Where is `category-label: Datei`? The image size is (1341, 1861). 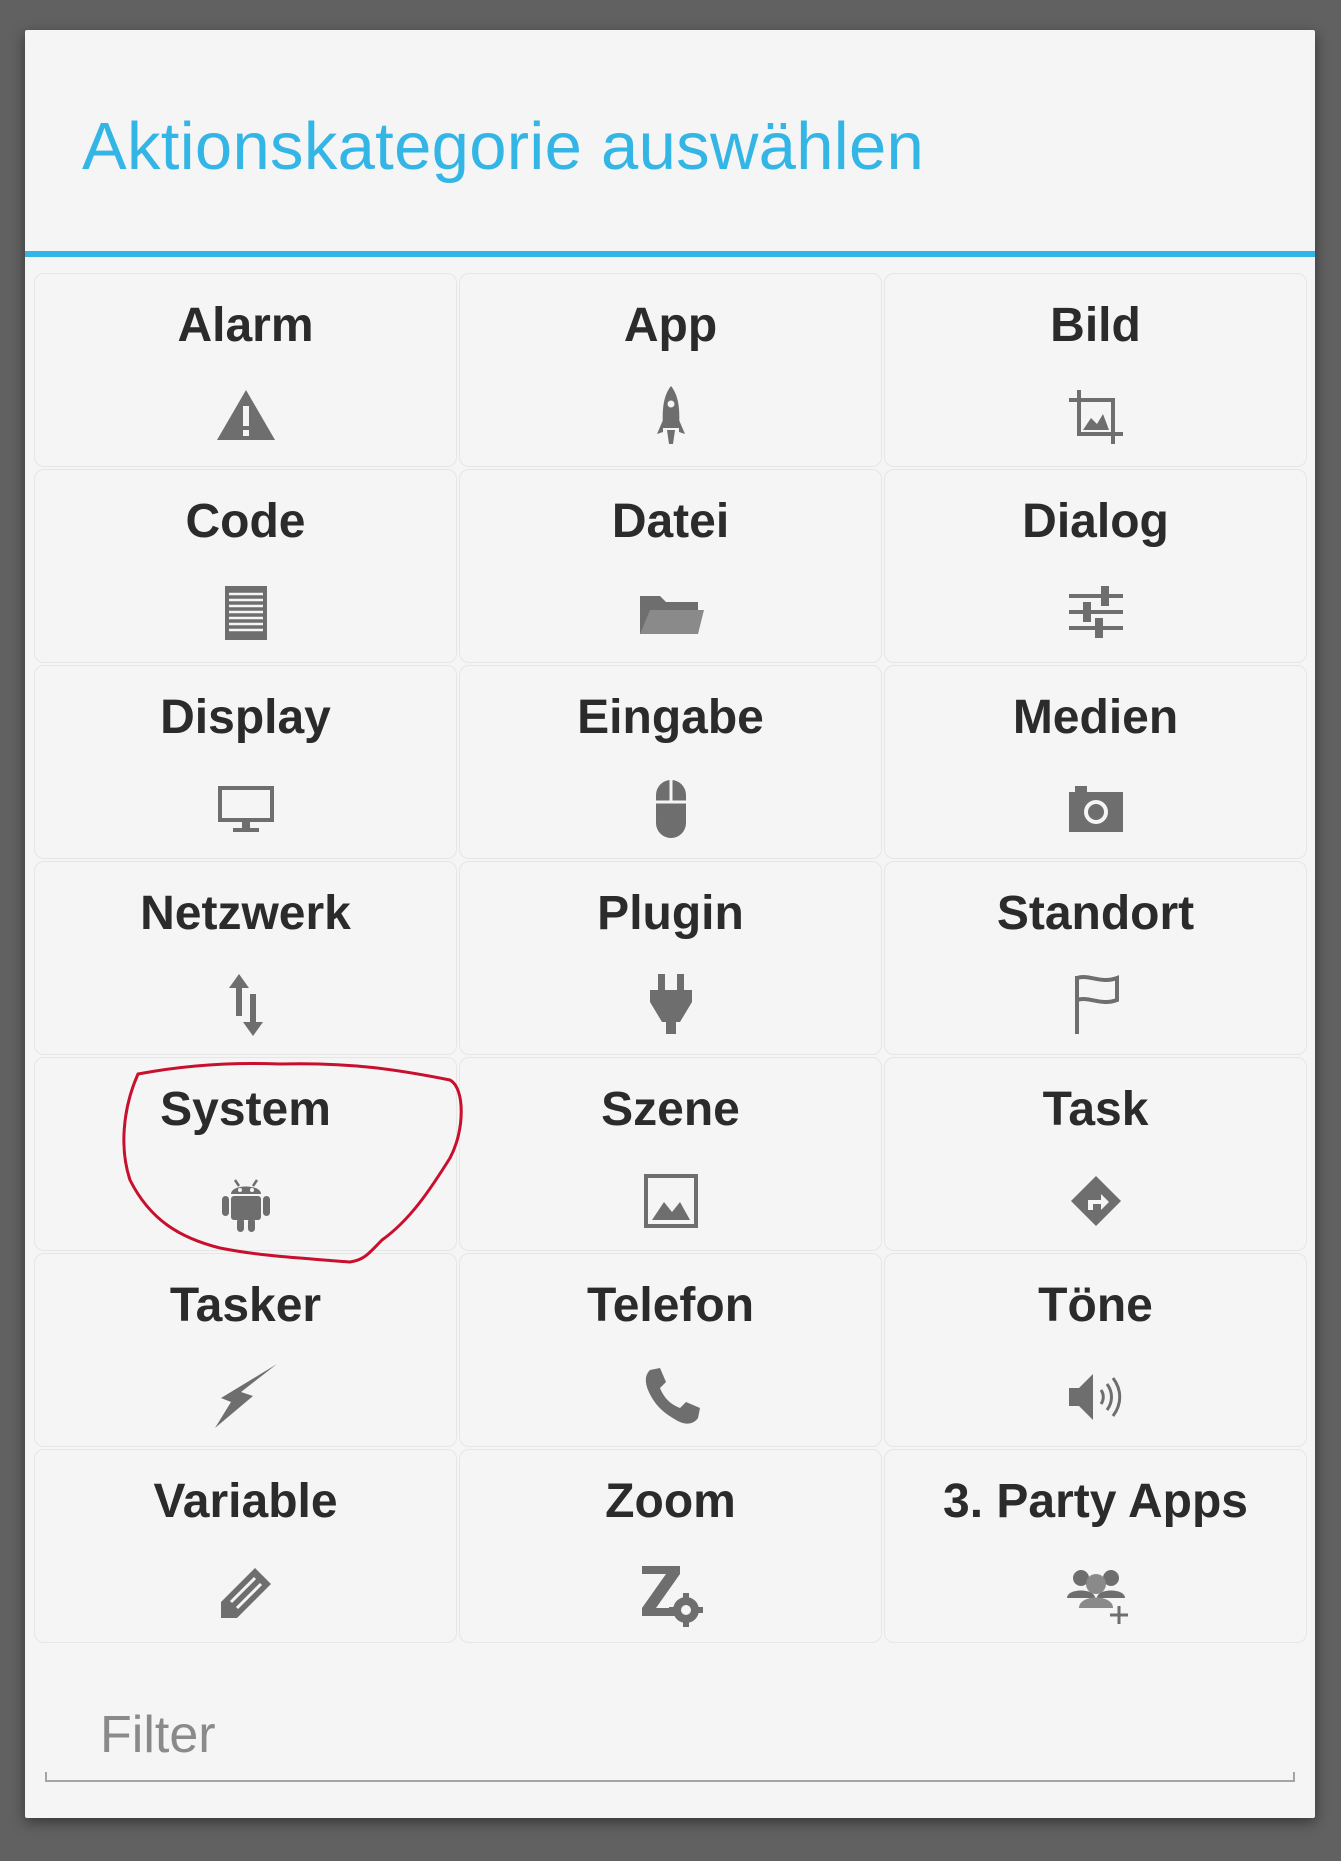
category-label: Datei is located at coordinates (670, 521).